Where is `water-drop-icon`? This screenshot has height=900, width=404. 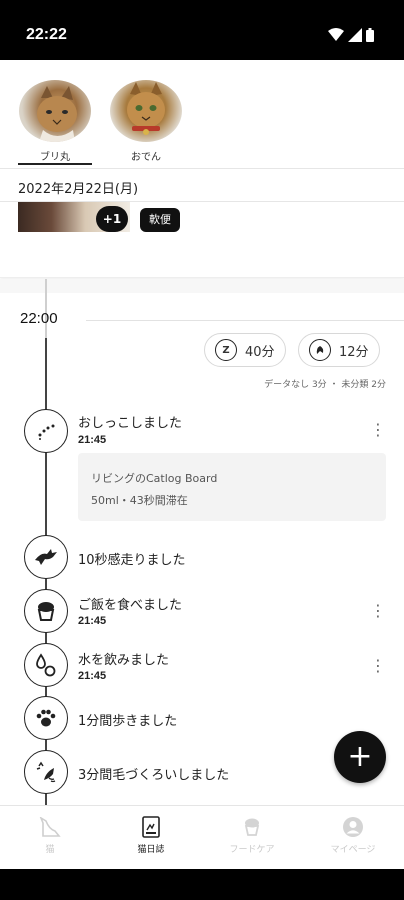 water-drop-icon is located at coordinates (46, 665).